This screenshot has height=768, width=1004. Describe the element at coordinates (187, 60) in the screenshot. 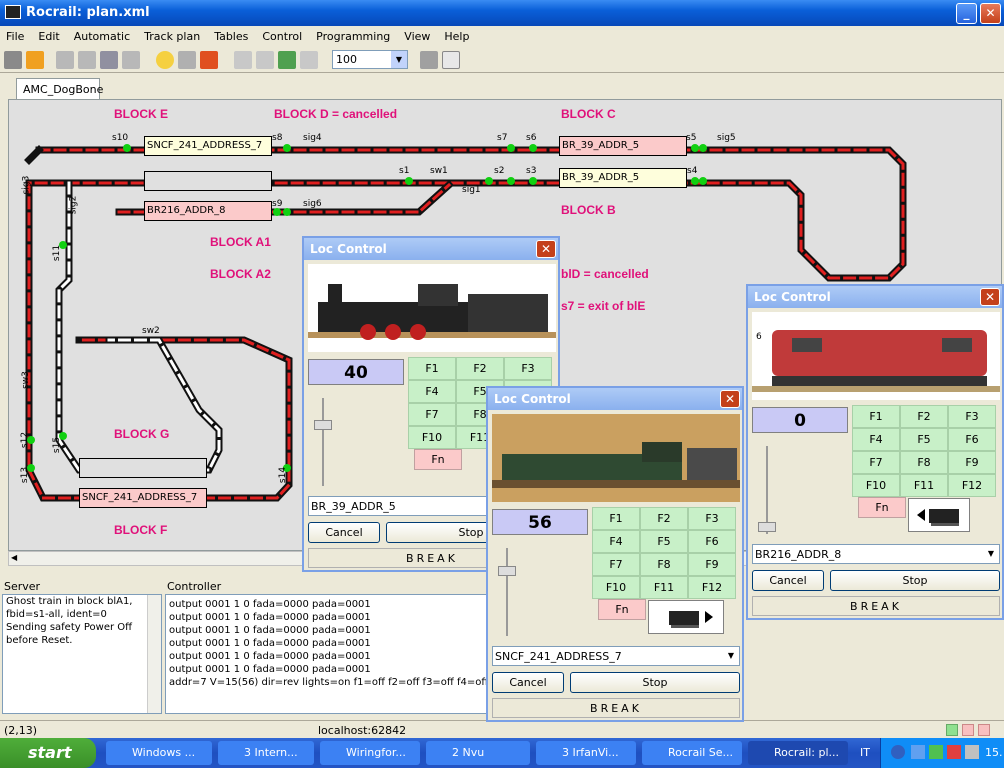

I see `shuffle-icon` at that location.